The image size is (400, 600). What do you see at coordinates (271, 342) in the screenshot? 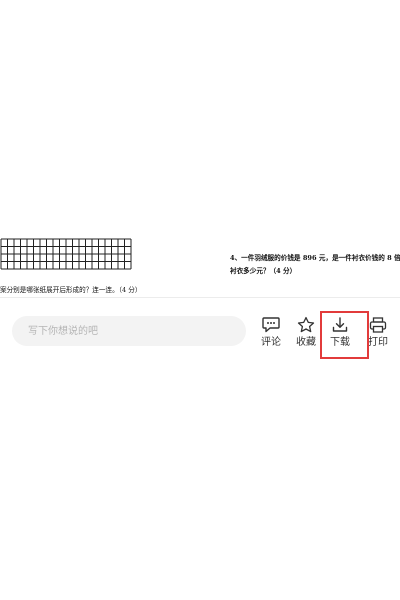
I see `comment-label: 评论` at bounding box center [271, 342].